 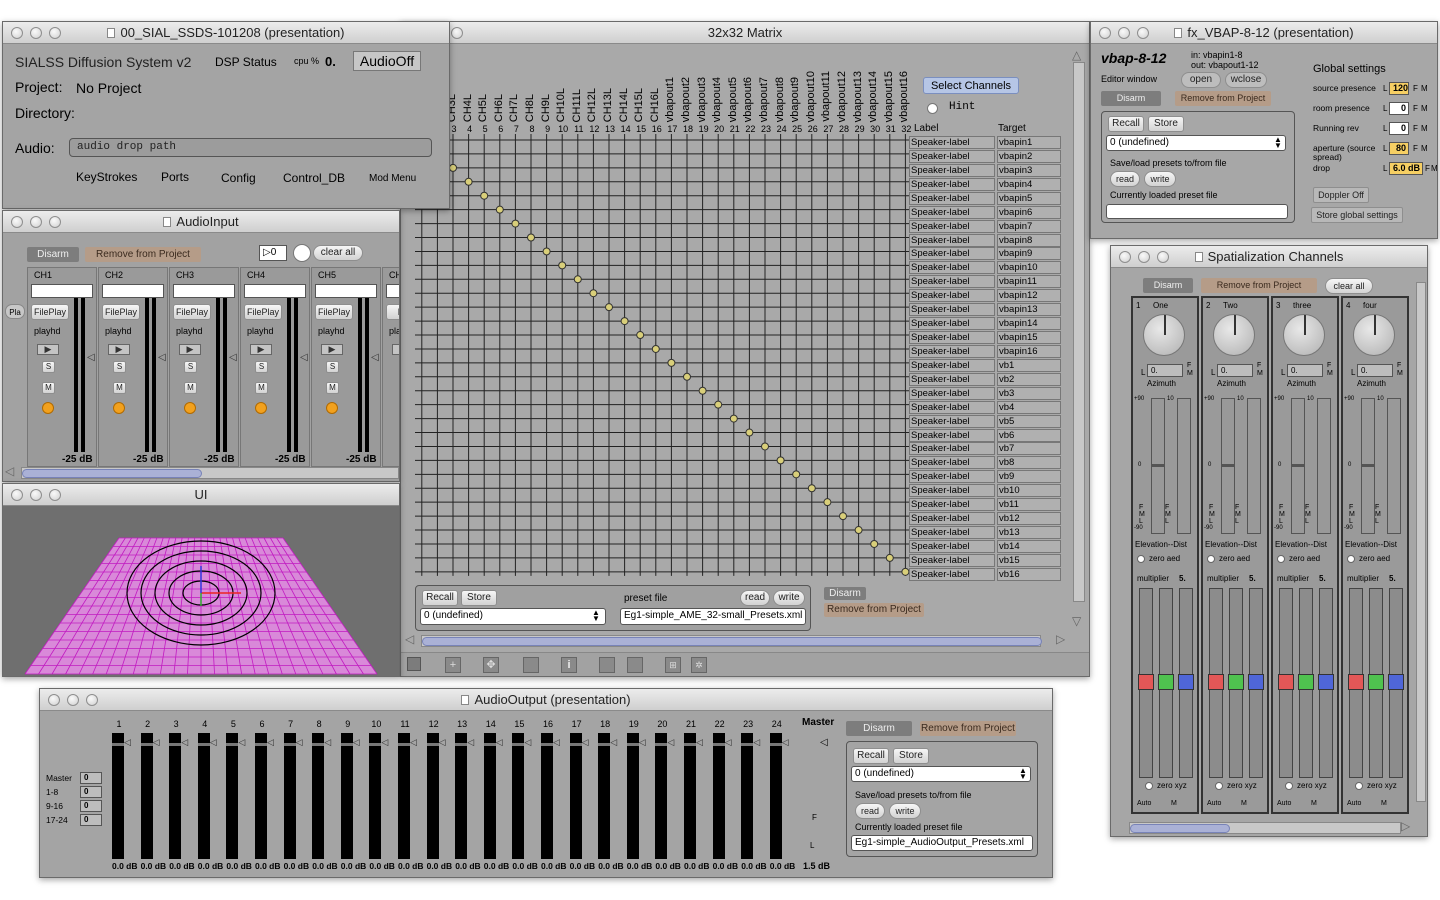 What do you see at coordinates (1029, 240) in the screenshot?
I see `row-target: vbapin8` at bounding box center [1029, 240].